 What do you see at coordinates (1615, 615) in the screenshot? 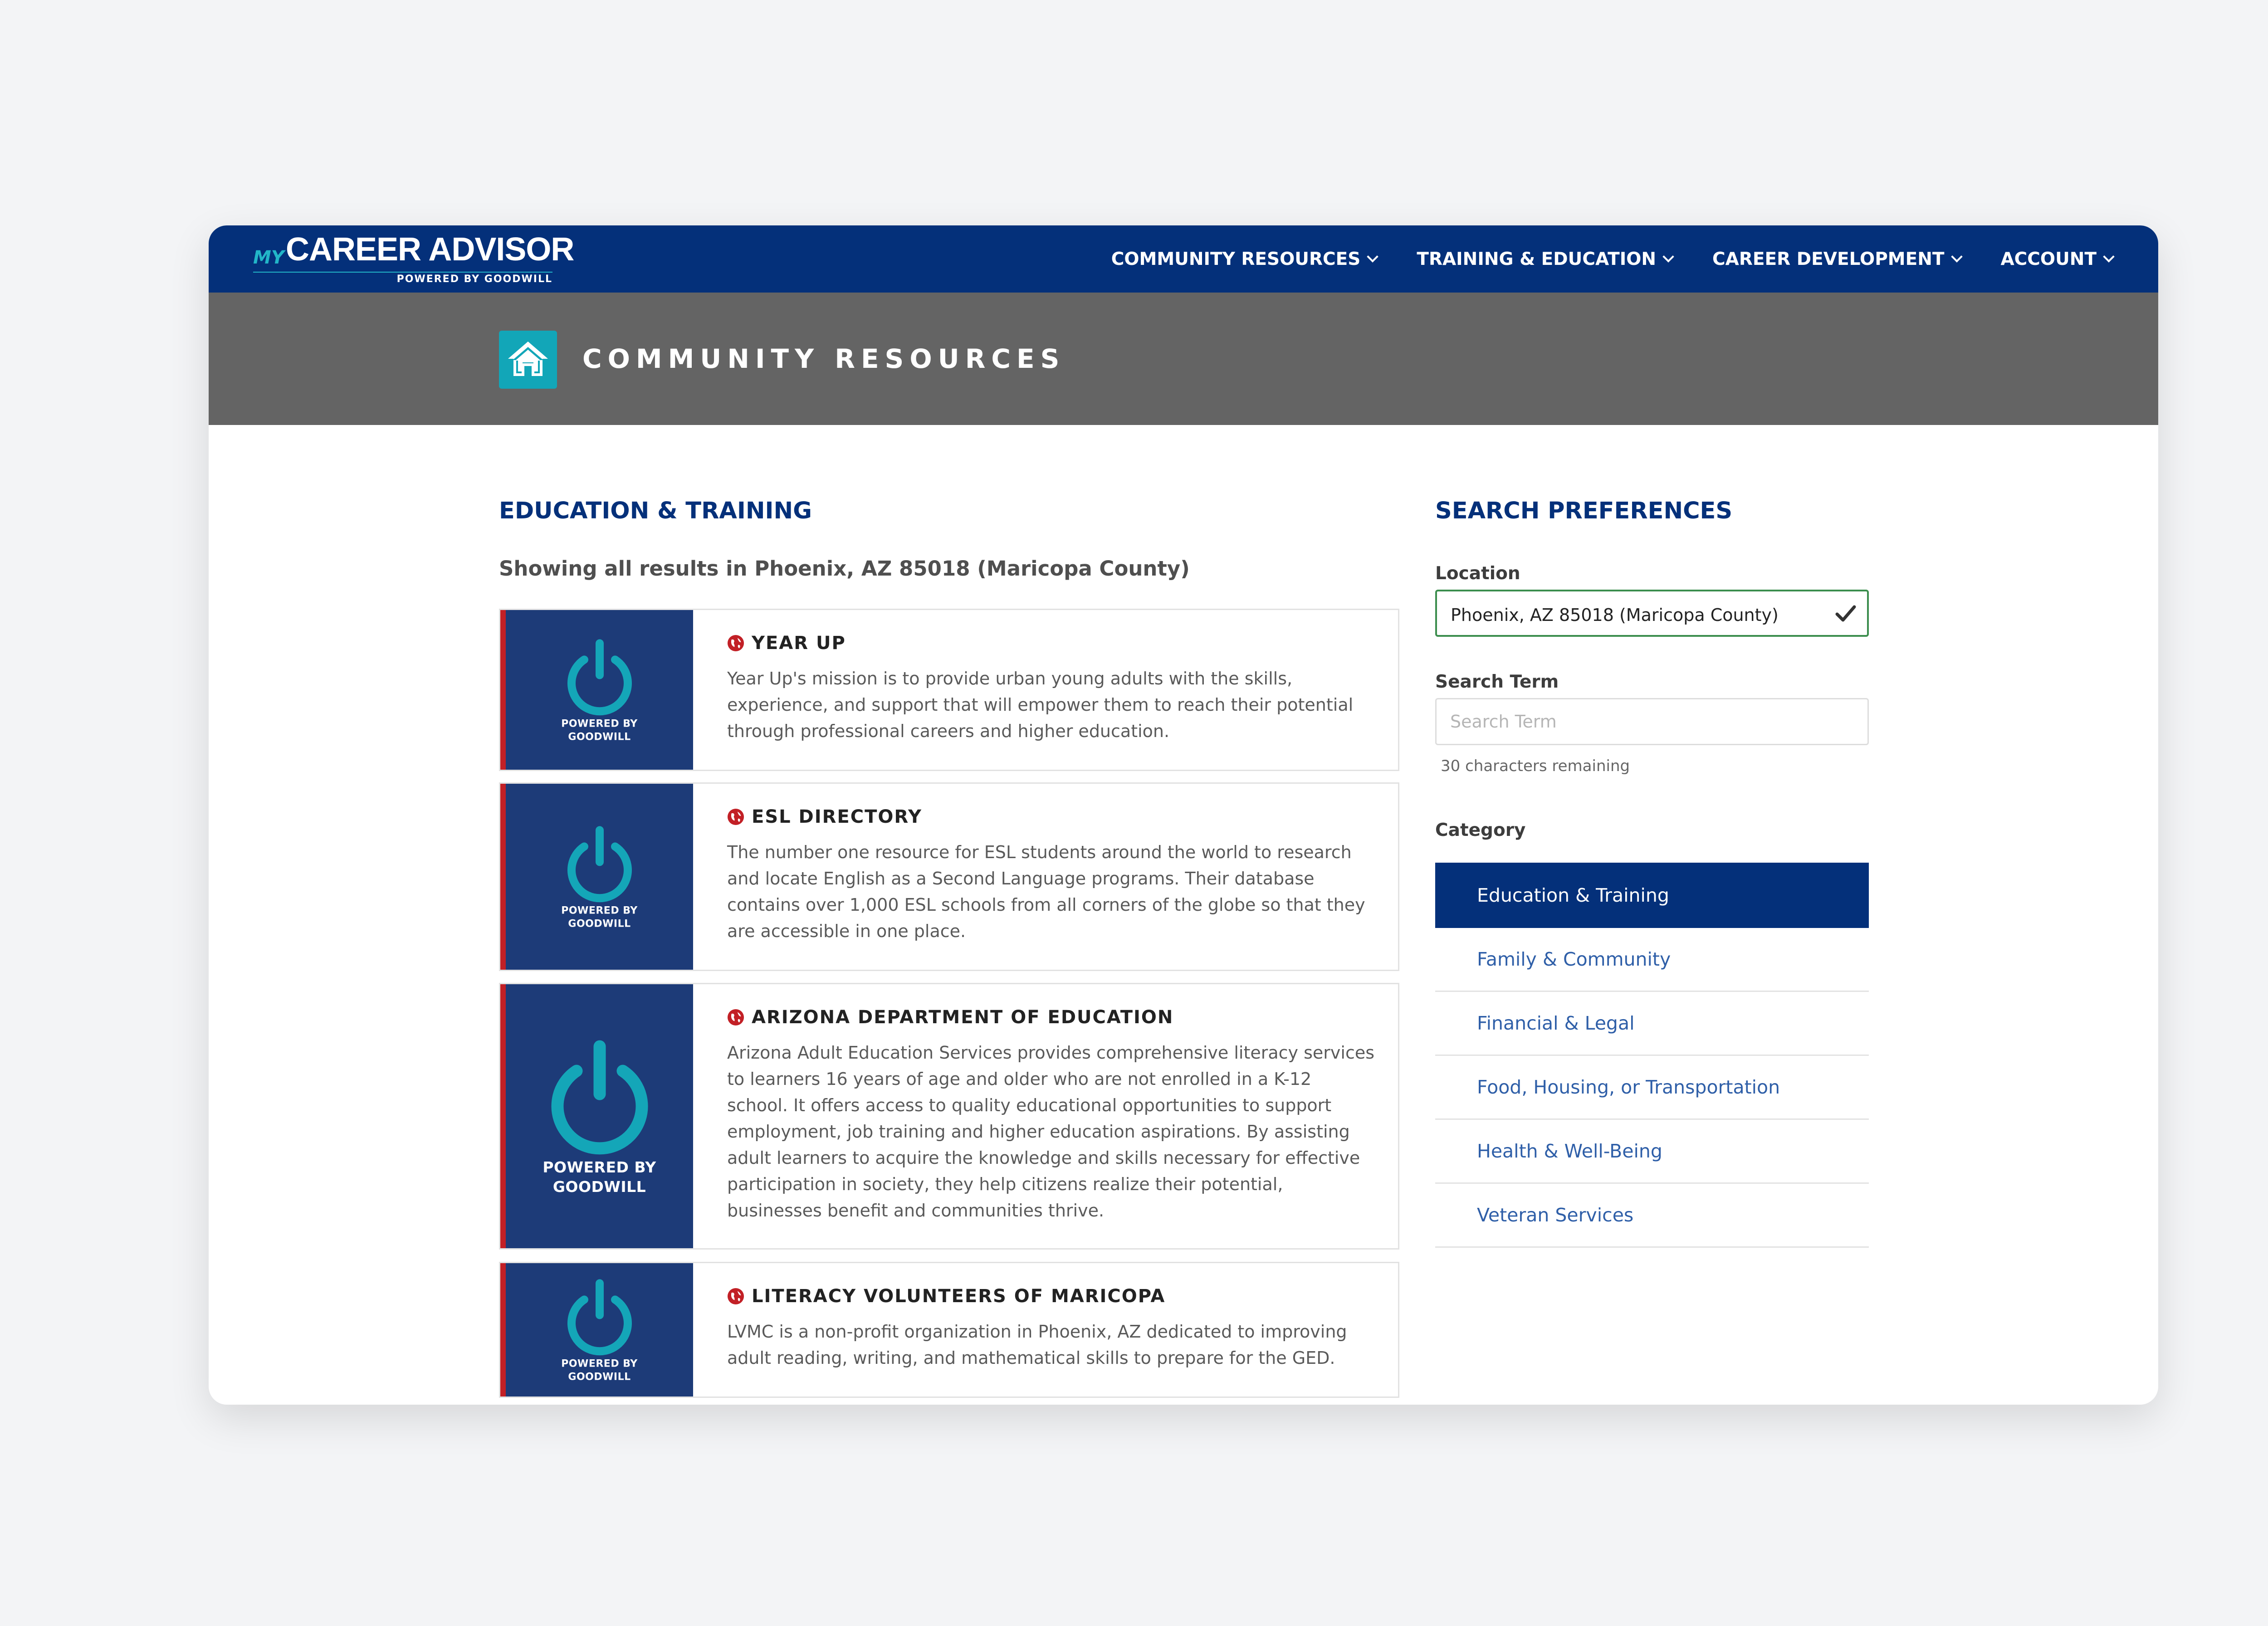
I see `location-value: Phoenix, AZ 85018 (Maricopa County)` at bounding box center [1615, 615].